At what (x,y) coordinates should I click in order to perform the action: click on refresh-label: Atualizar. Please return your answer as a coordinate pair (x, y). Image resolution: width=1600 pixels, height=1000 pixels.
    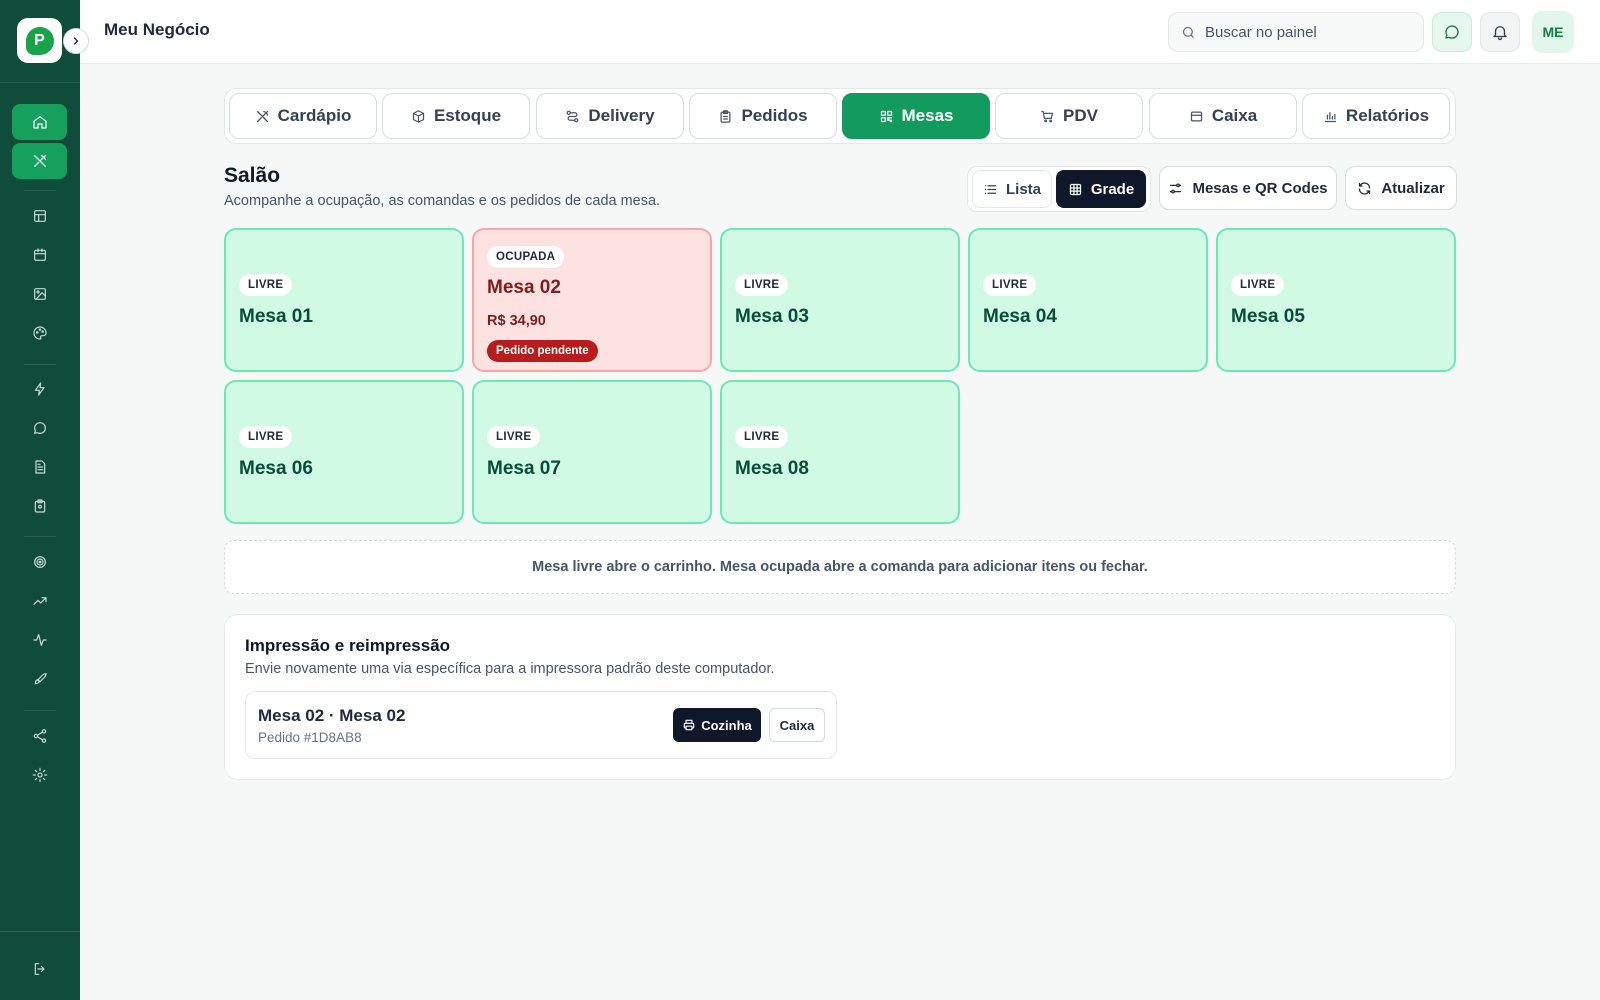
    Looking at the image, I should click on (1413, 188).